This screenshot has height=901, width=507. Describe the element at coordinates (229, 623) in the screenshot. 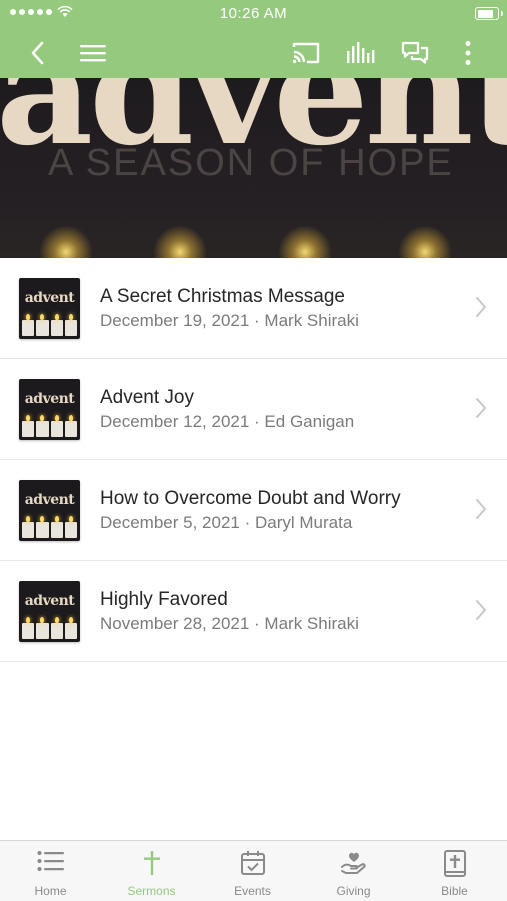

I see `sermon-meta: November 28, 2021 · Mark Shiraki` at that location.